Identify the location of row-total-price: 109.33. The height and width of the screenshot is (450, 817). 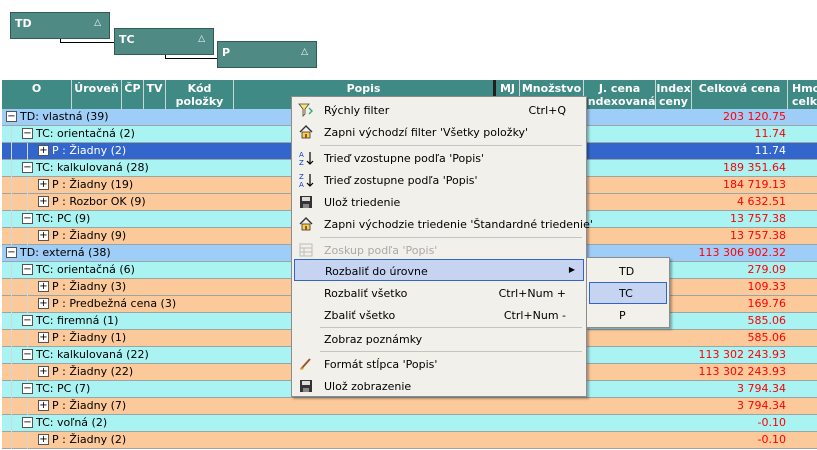
(767, 286).